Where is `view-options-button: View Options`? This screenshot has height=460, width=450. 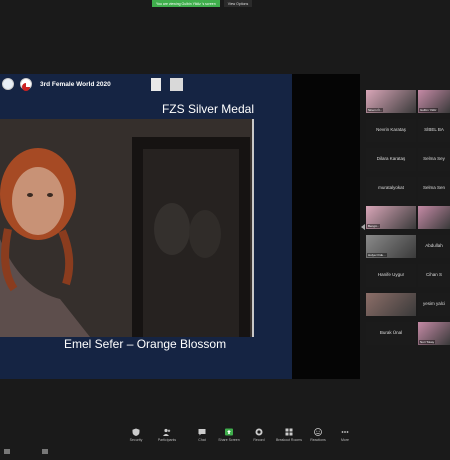
view-options-button: View Options is located at coordinates (238, 3).